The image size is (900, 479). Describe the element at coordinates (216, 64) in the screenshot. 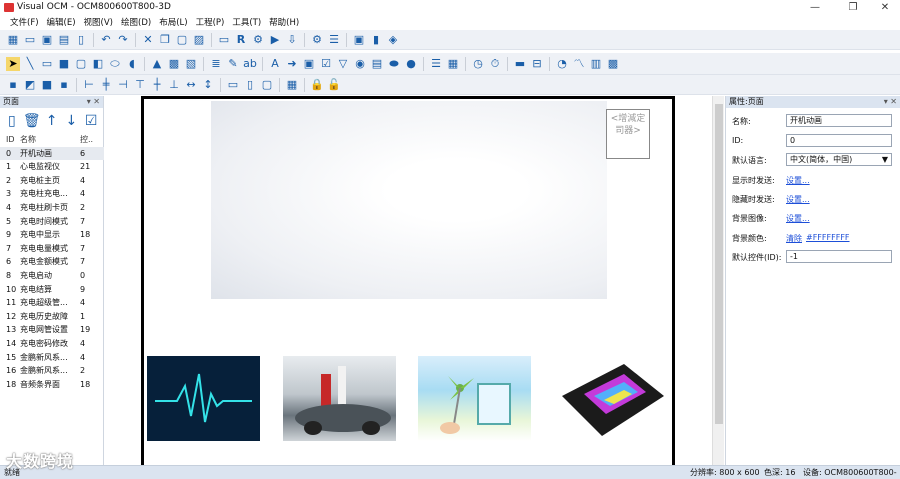

I see `text-icon: ≣` at that location.